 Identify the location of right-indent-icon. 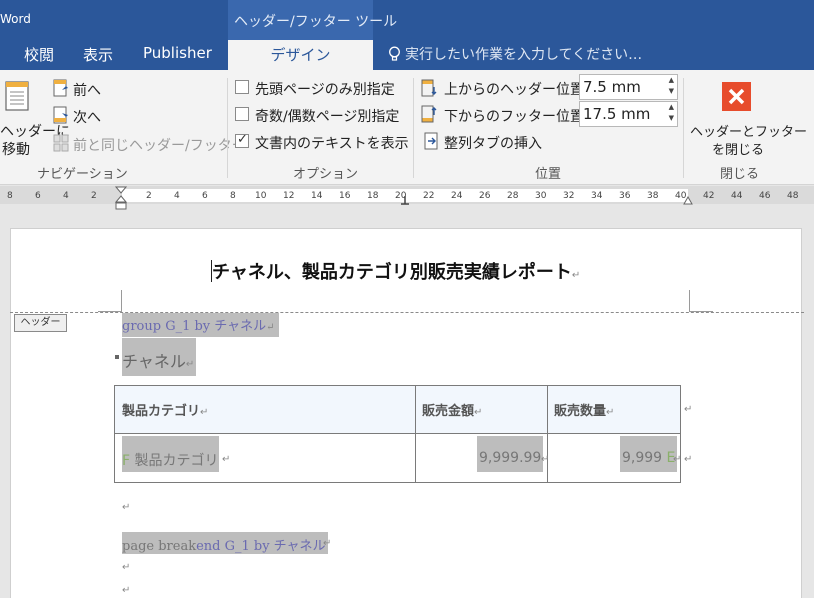
(688, 200).